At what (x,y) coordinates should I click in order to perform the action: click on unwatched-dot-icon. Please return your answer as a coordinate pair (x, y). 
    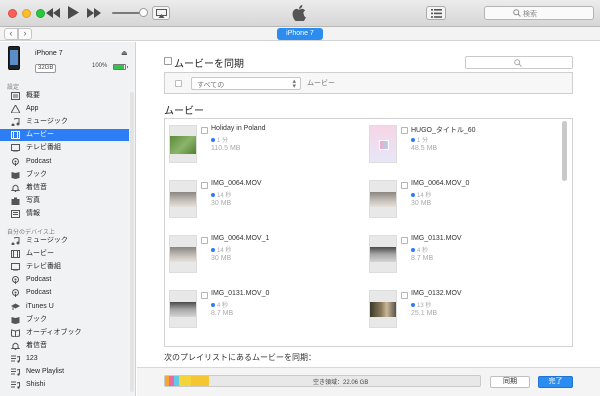
    Looking at the image, I should click on (213, 305).